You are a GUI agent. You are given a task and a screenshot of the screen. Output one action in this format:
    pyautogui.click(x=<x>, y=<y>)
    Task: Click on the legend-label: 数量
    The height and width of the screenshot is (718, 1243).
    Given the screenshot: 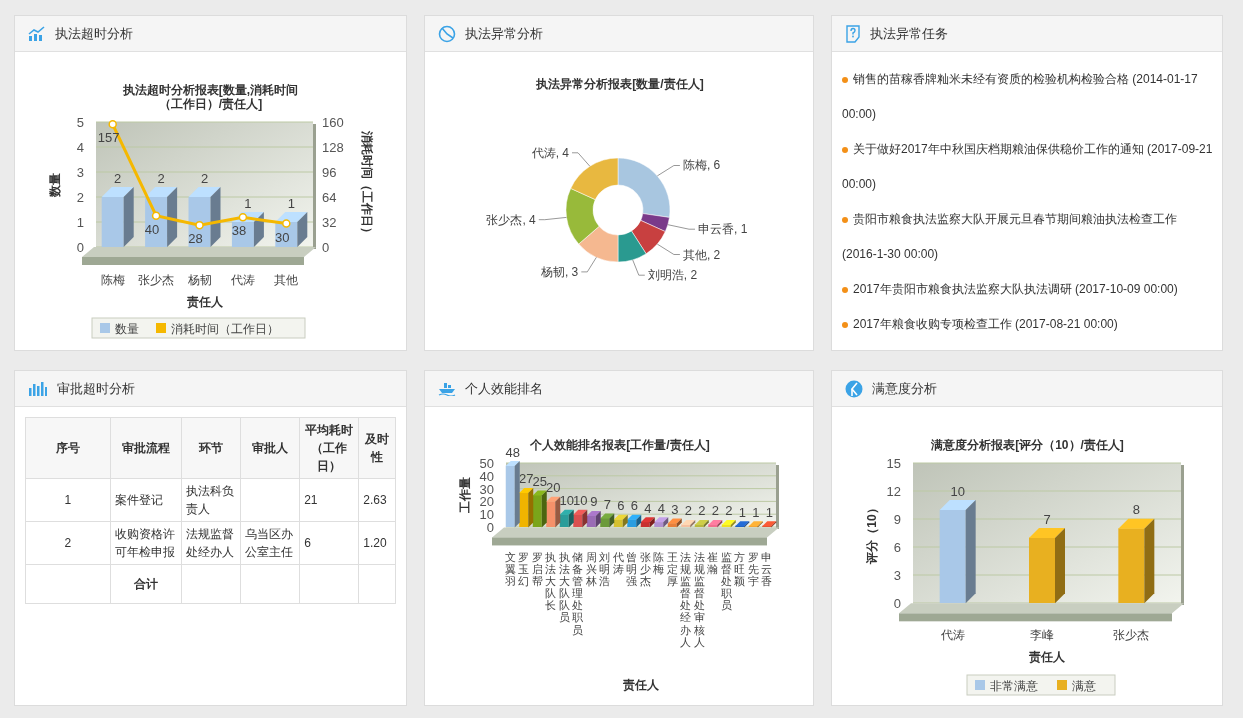 What is the action you would take?
    pyautogui.click(x=127, y=329)
    